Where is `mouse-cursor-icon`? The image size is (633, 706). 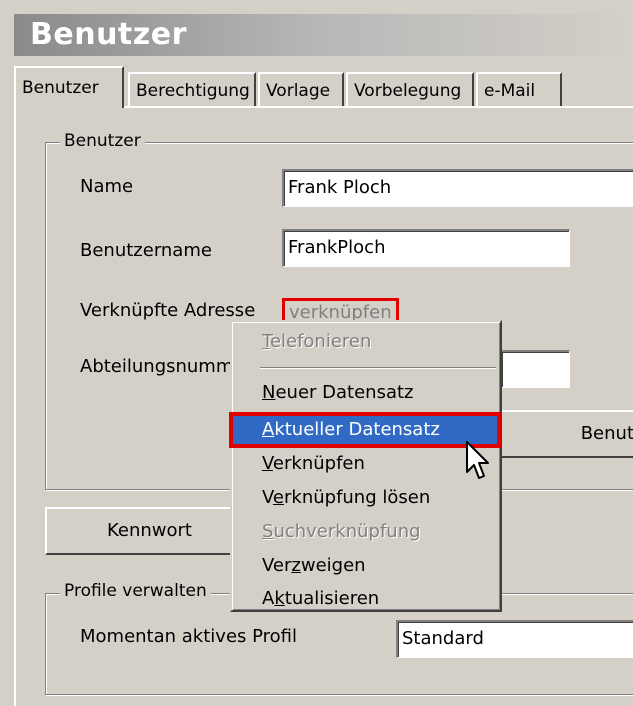 mouse-cursor-icon is located at coordinates (477, 460).